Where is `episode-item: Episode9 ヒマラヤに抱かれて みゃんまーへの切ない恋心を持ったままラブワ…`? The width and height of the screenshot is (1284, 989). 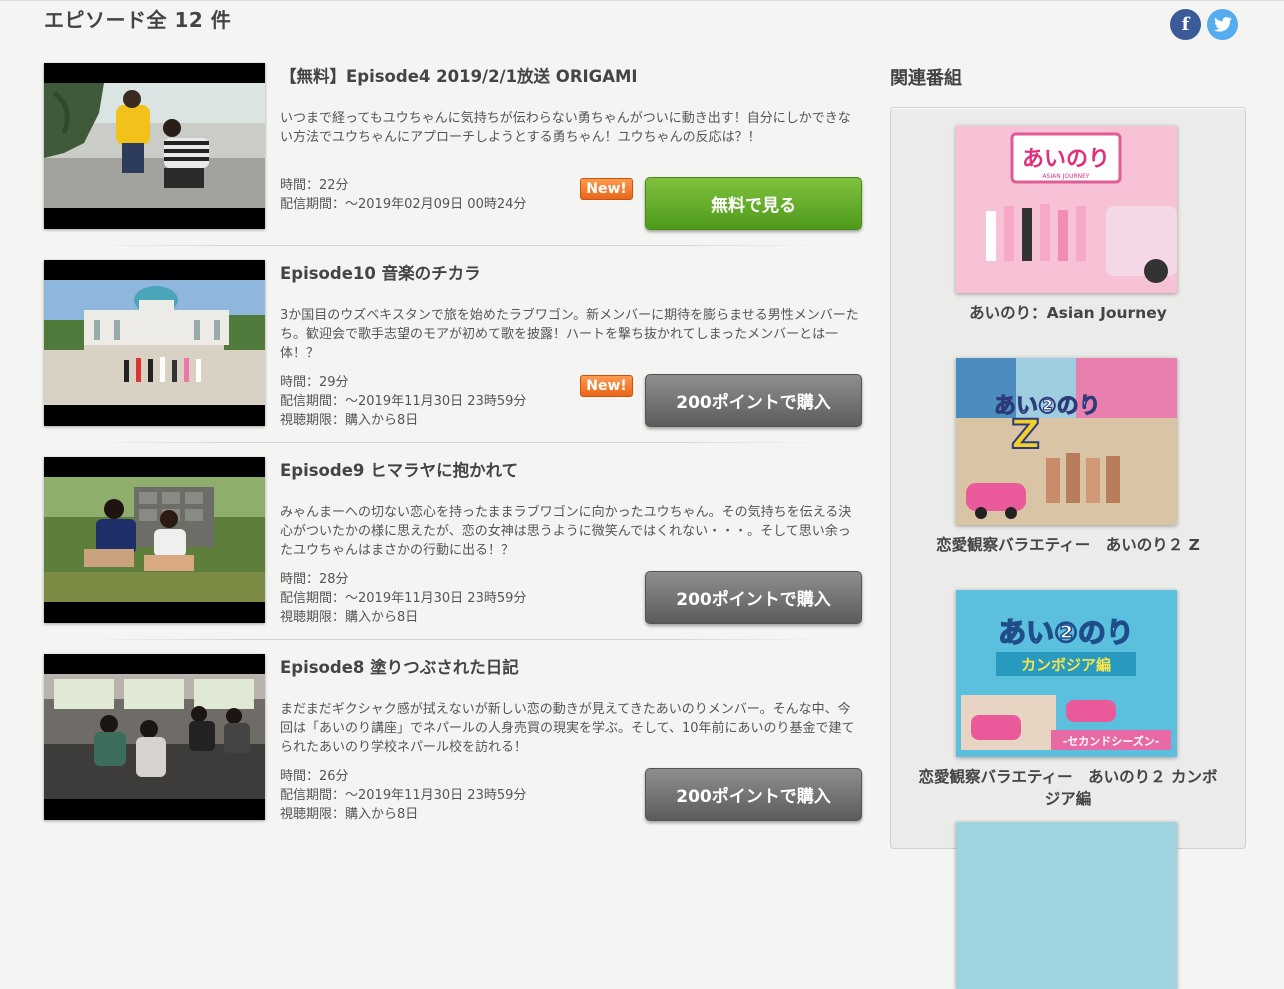
episode-item: Episode9 ヒマラヤに抱かれて みゃんまーへの切ない恋心を持ったままラブワ… is located at coordinates (453, 555).